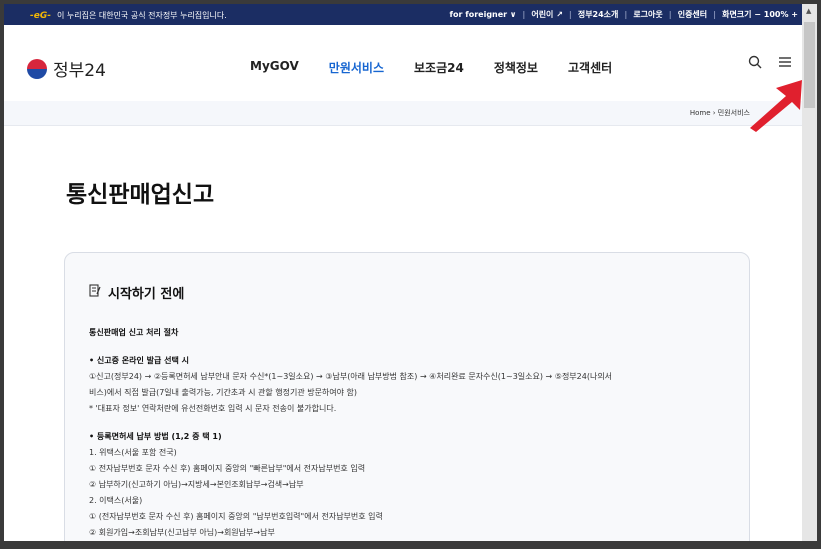 The height and width of the screenshot is (549, 821). I want to click on section-title: • 등록면허세 납부 방법 (1,2 중 택 1), so click(155, 436).